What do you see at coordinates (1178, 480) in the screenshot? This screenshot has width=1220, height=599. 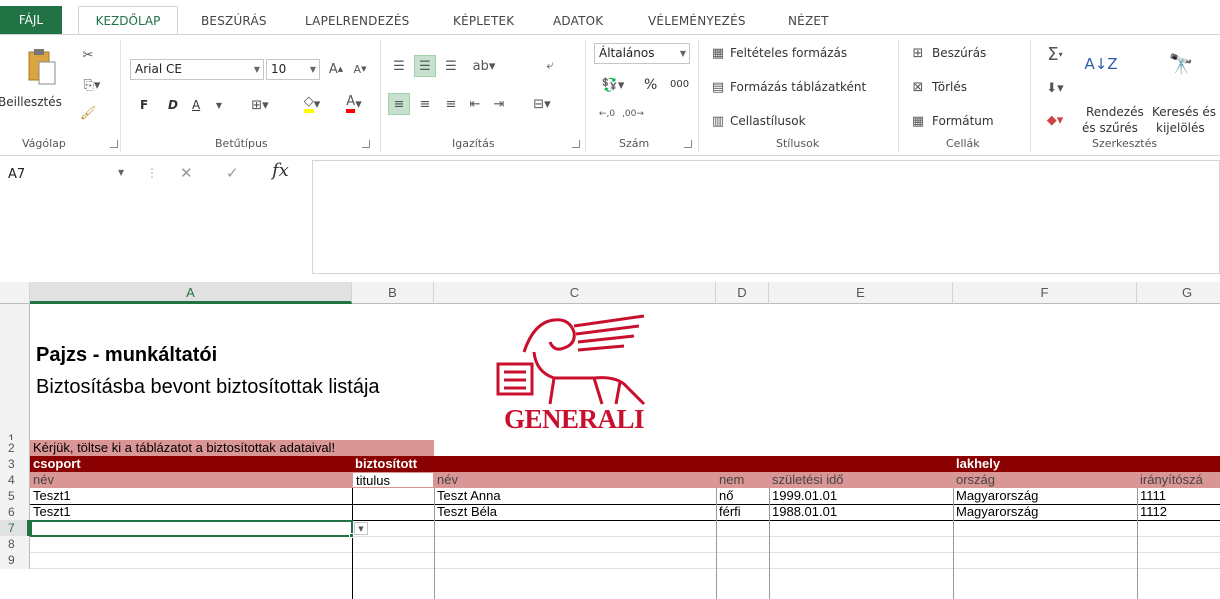 I see `sub-header-iranyitoszam: irányítószá` at bounding box center [1178, 480].